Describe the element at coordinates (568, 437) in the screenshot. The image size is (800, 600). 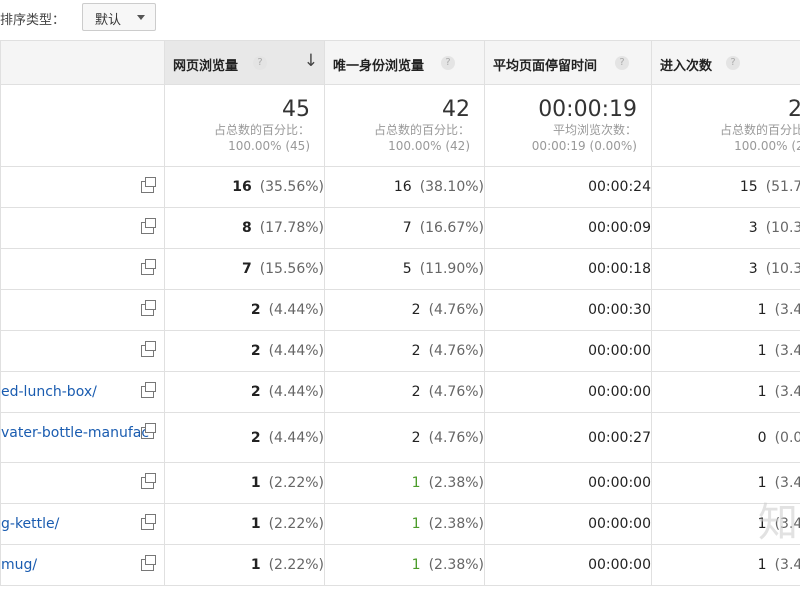
I see `avg-time-cell: 00:00:27` at that location.